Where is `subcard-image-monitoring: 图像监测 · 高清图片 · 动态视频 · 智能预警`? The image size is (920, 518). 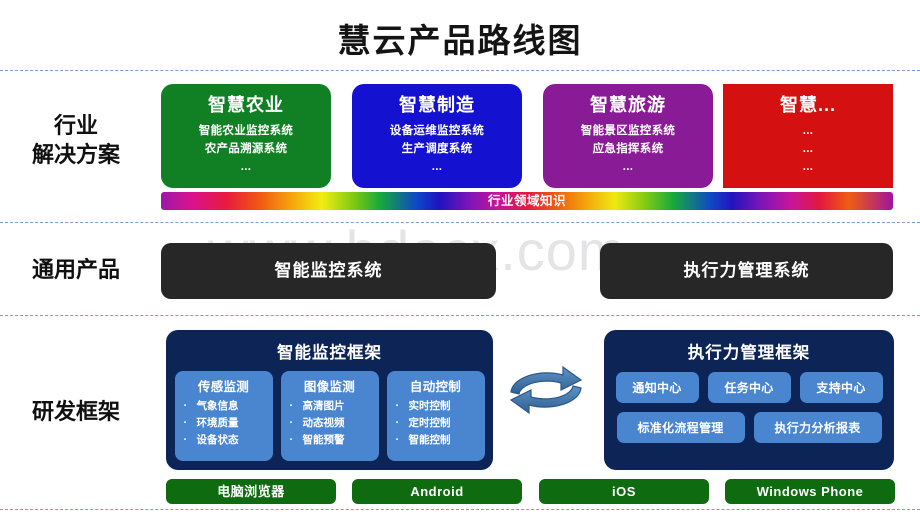
subcard-image-monitoring: 图像监测 · 高清图片 · 动态视频 · 智能预警 is located at coordinates (329, 416).